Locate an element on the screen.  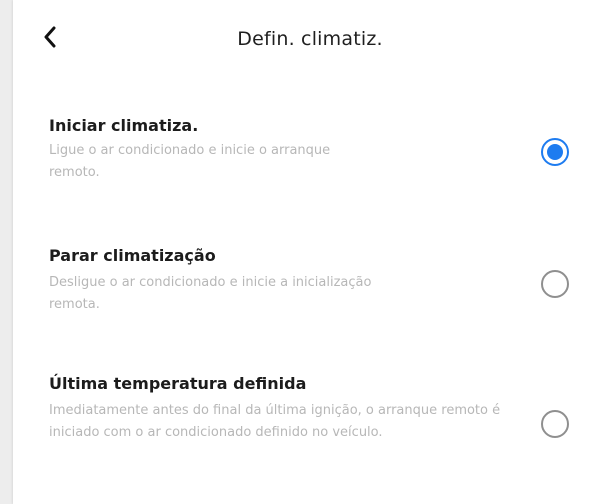
option-title: Iniciar climatiza. is located at coordinates (124, 125).